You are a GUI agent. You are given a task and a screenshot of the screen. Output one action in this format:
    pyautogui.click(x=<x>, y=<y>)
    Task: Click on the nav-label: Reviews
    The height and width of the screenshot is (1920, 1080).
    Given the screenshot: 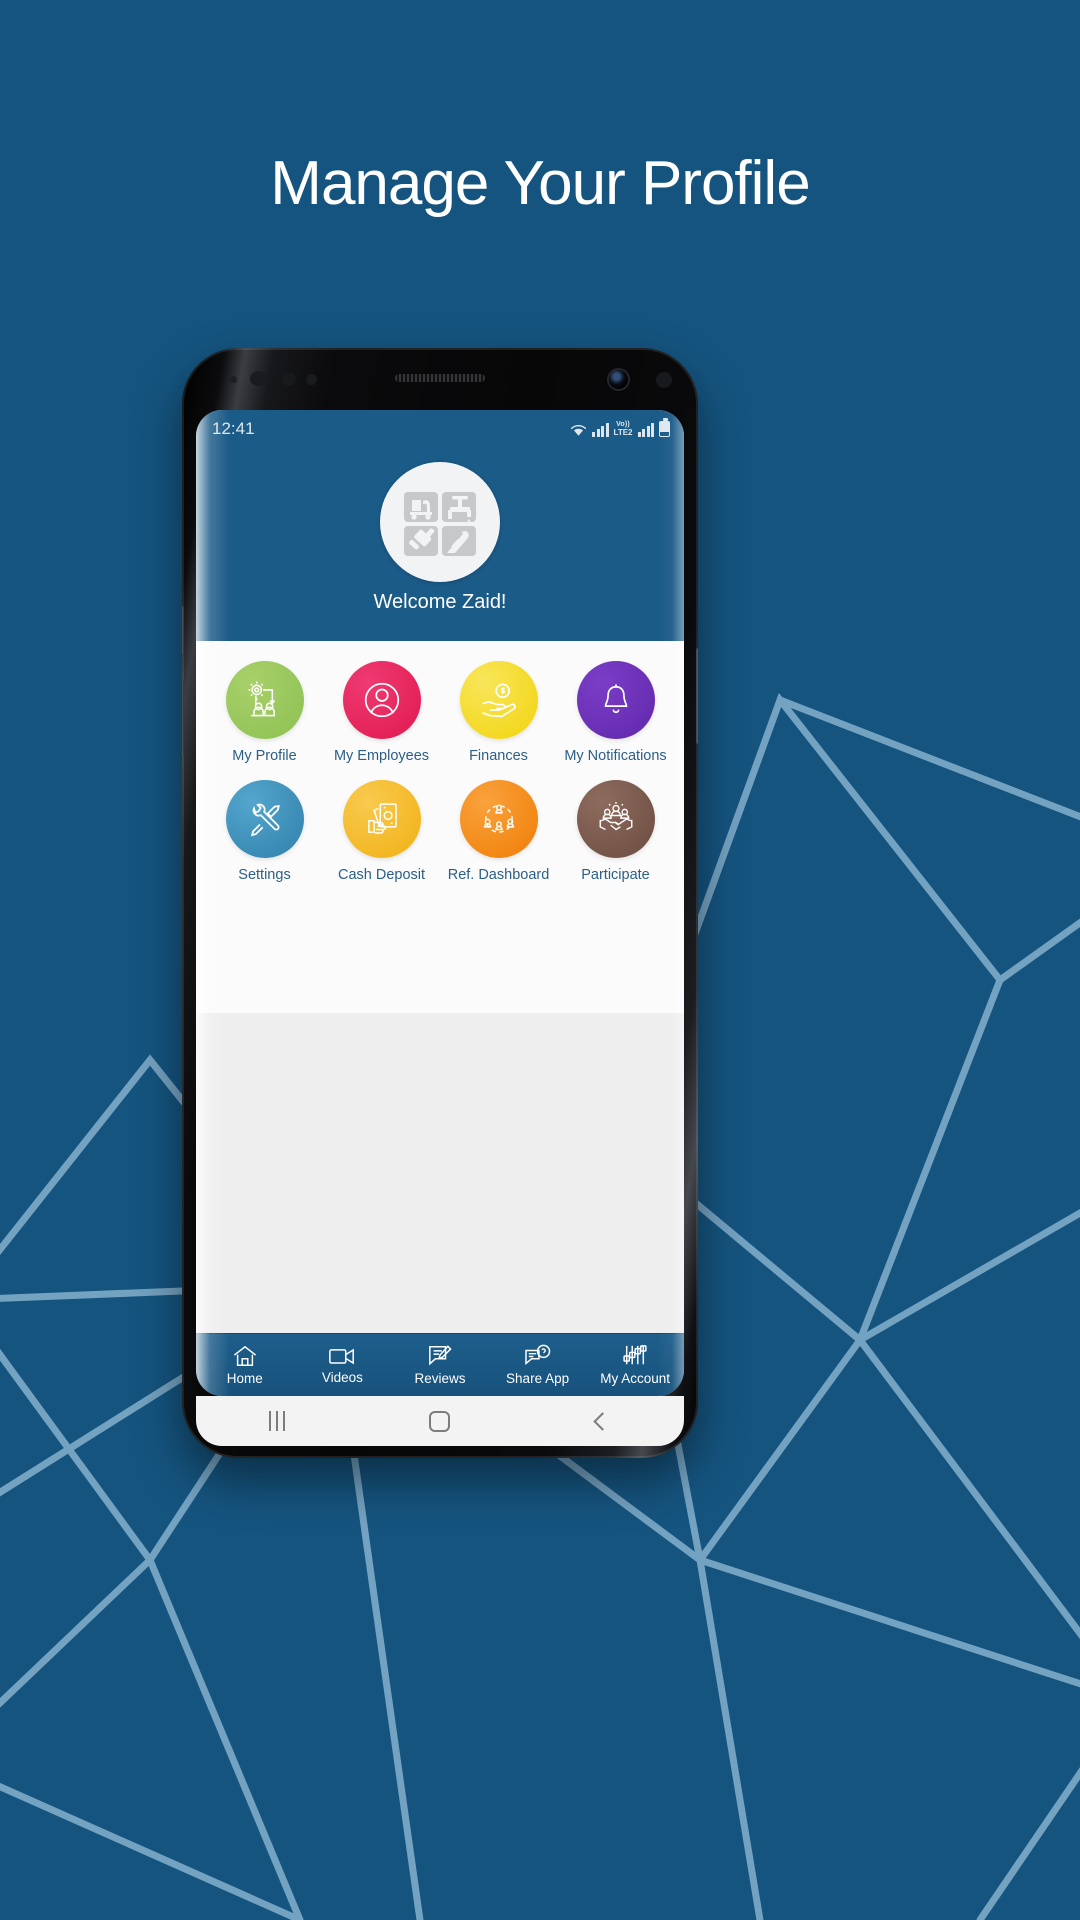 What is the action you would take?
    pyautogui.click(x=440, y=1378)
    